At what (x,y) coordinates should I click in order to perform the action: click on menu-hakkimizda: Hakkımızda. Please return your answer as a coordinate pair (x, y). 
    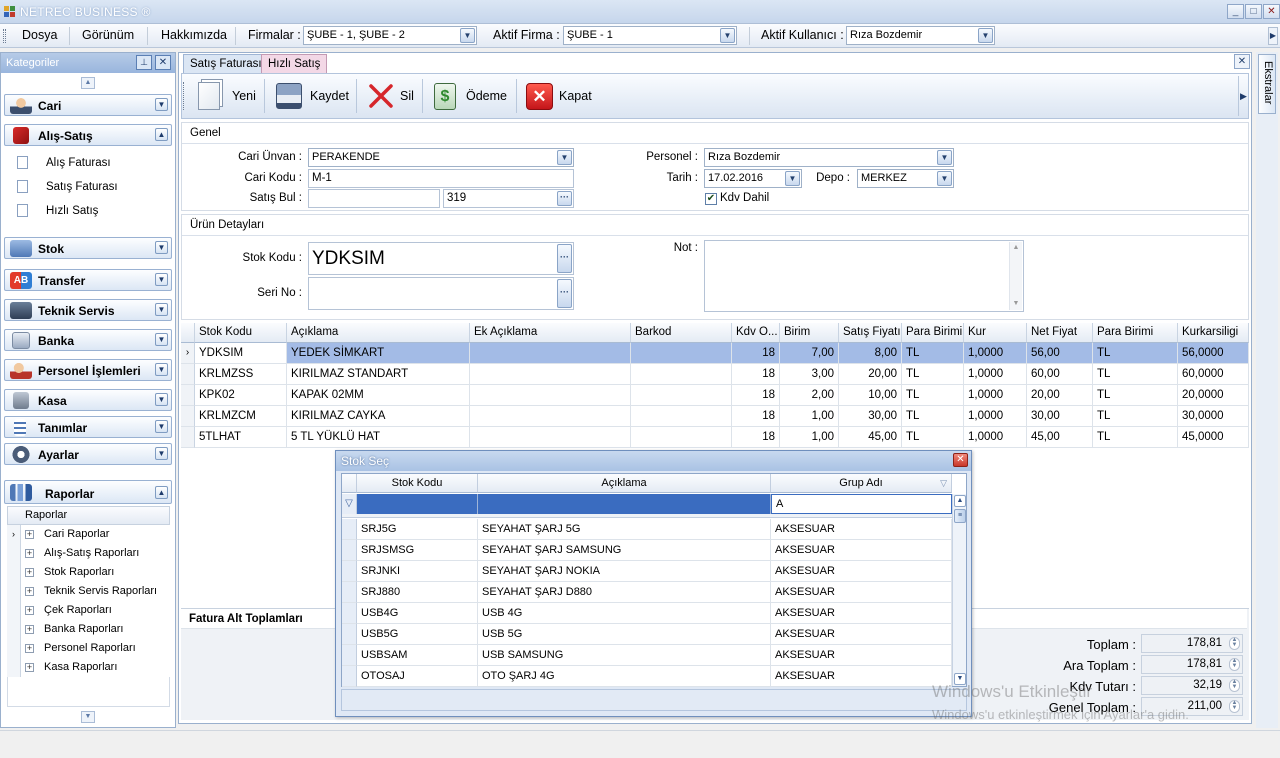
    Looking at the image, I should click on (194, 35).